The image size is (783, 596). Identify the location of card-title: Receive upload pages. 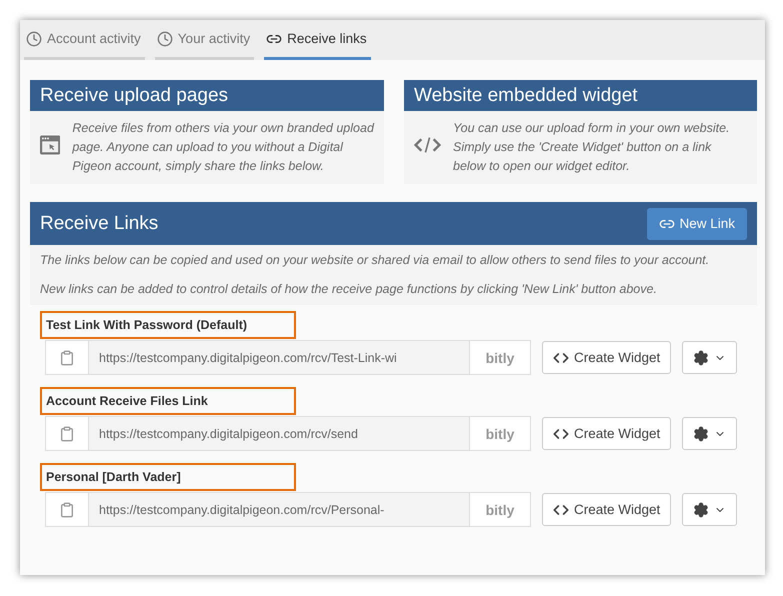
(207, 95).